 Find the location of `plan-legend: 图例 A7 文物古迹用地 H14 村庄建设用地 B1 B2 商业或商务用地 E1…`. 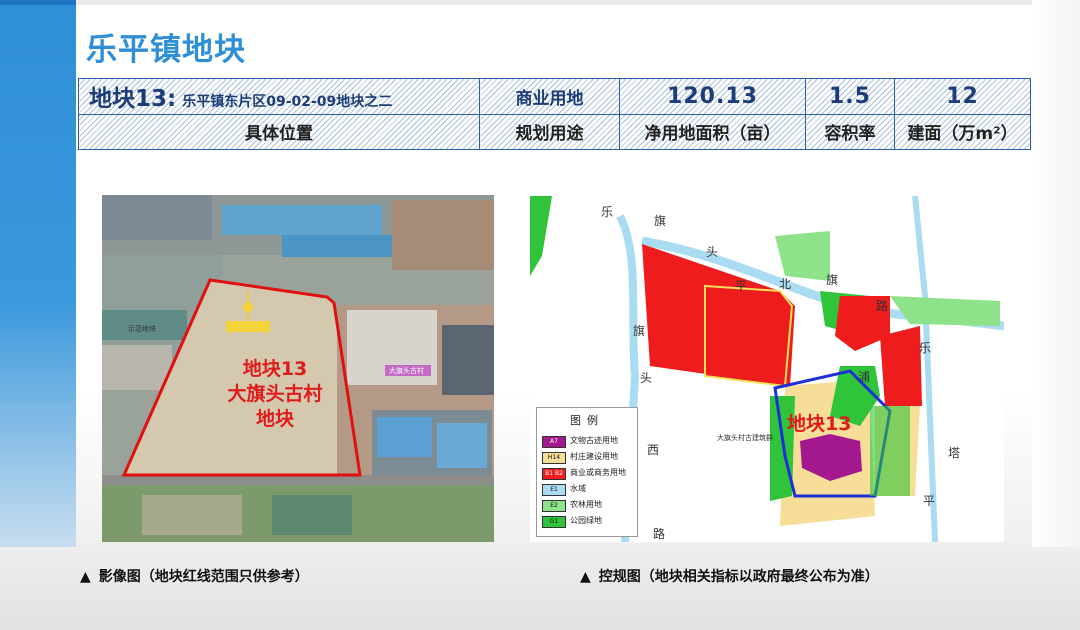

plan-legend: 图例 A7 文物古迹用地 H14 村庄建设用地 B1 B2 商业或商务用地 E1… is located at coordinates (587, 472).